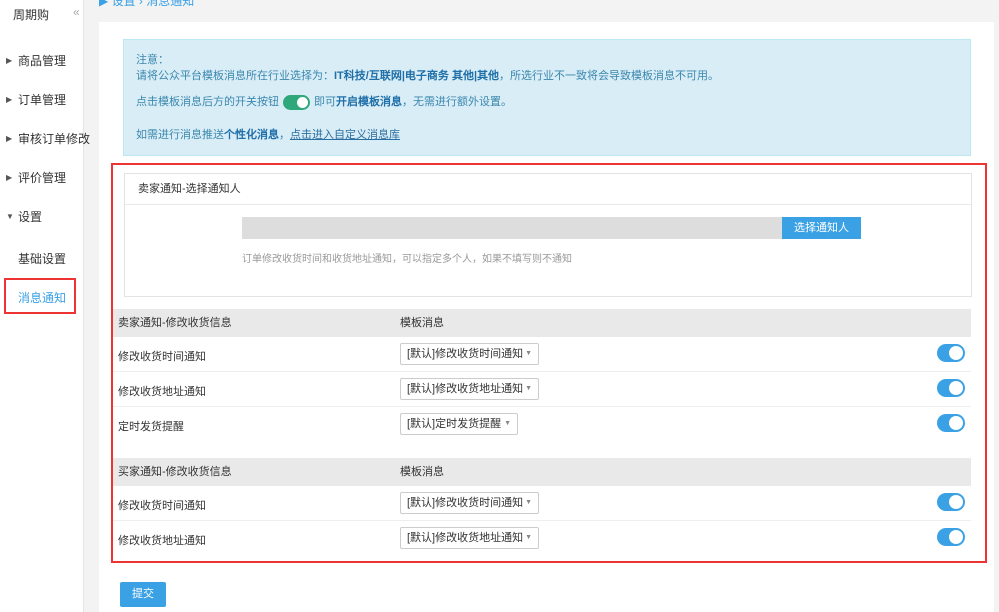  What do you see at coordinates (284, 135) in the screenshot?
I see `notice-text: ，` at bounding box center [284, 135].